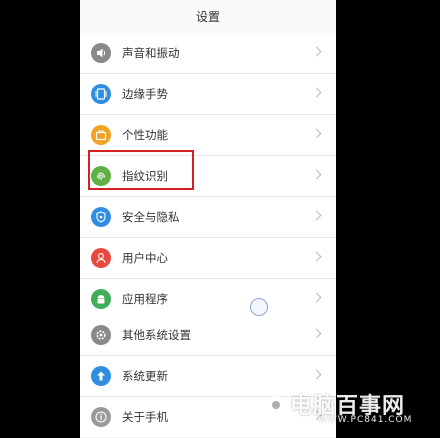 Image resolution: width=440 pixels, height=438 pixels. What do you see at coordinates (350, 410) in the screenshot?
I see `watermark: 电脑百事网 WWW.PC841.COM` at bounding box center [350, 410].